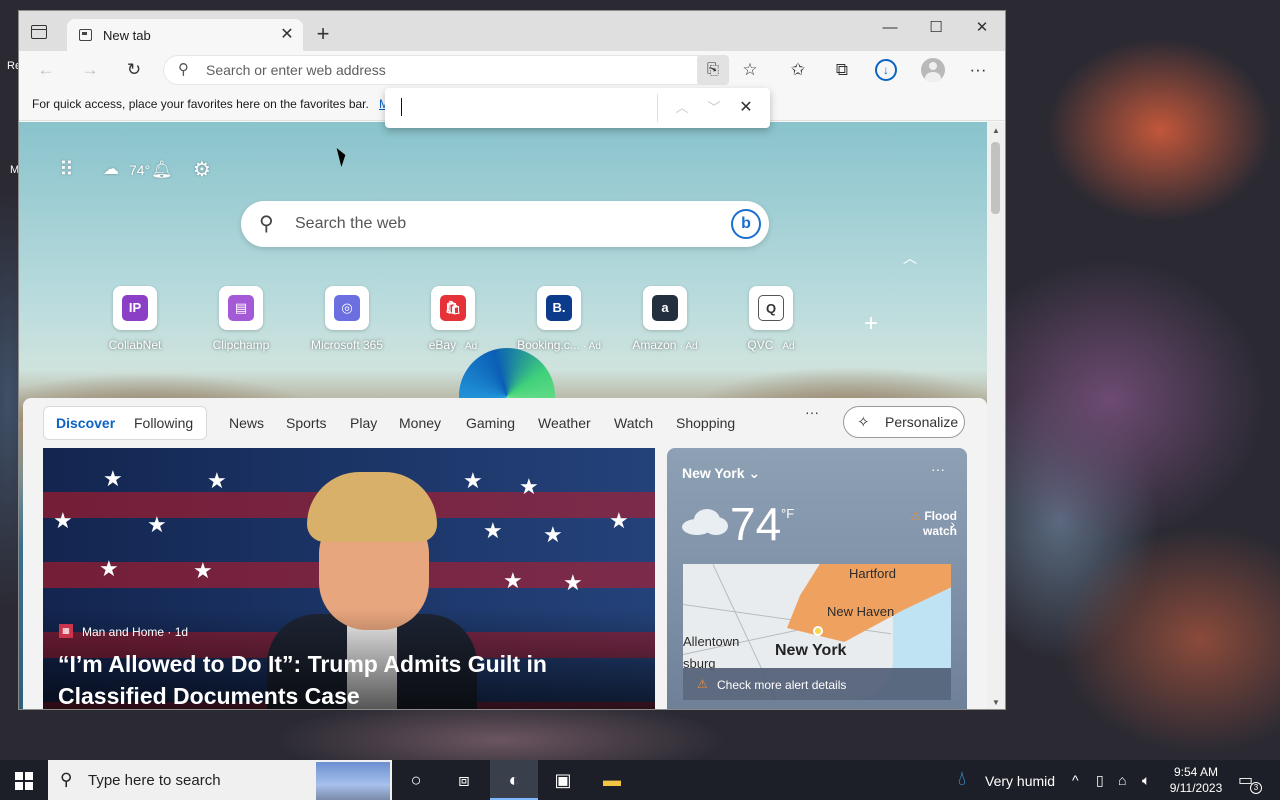  I want to click on address-input, so click(446, 70).